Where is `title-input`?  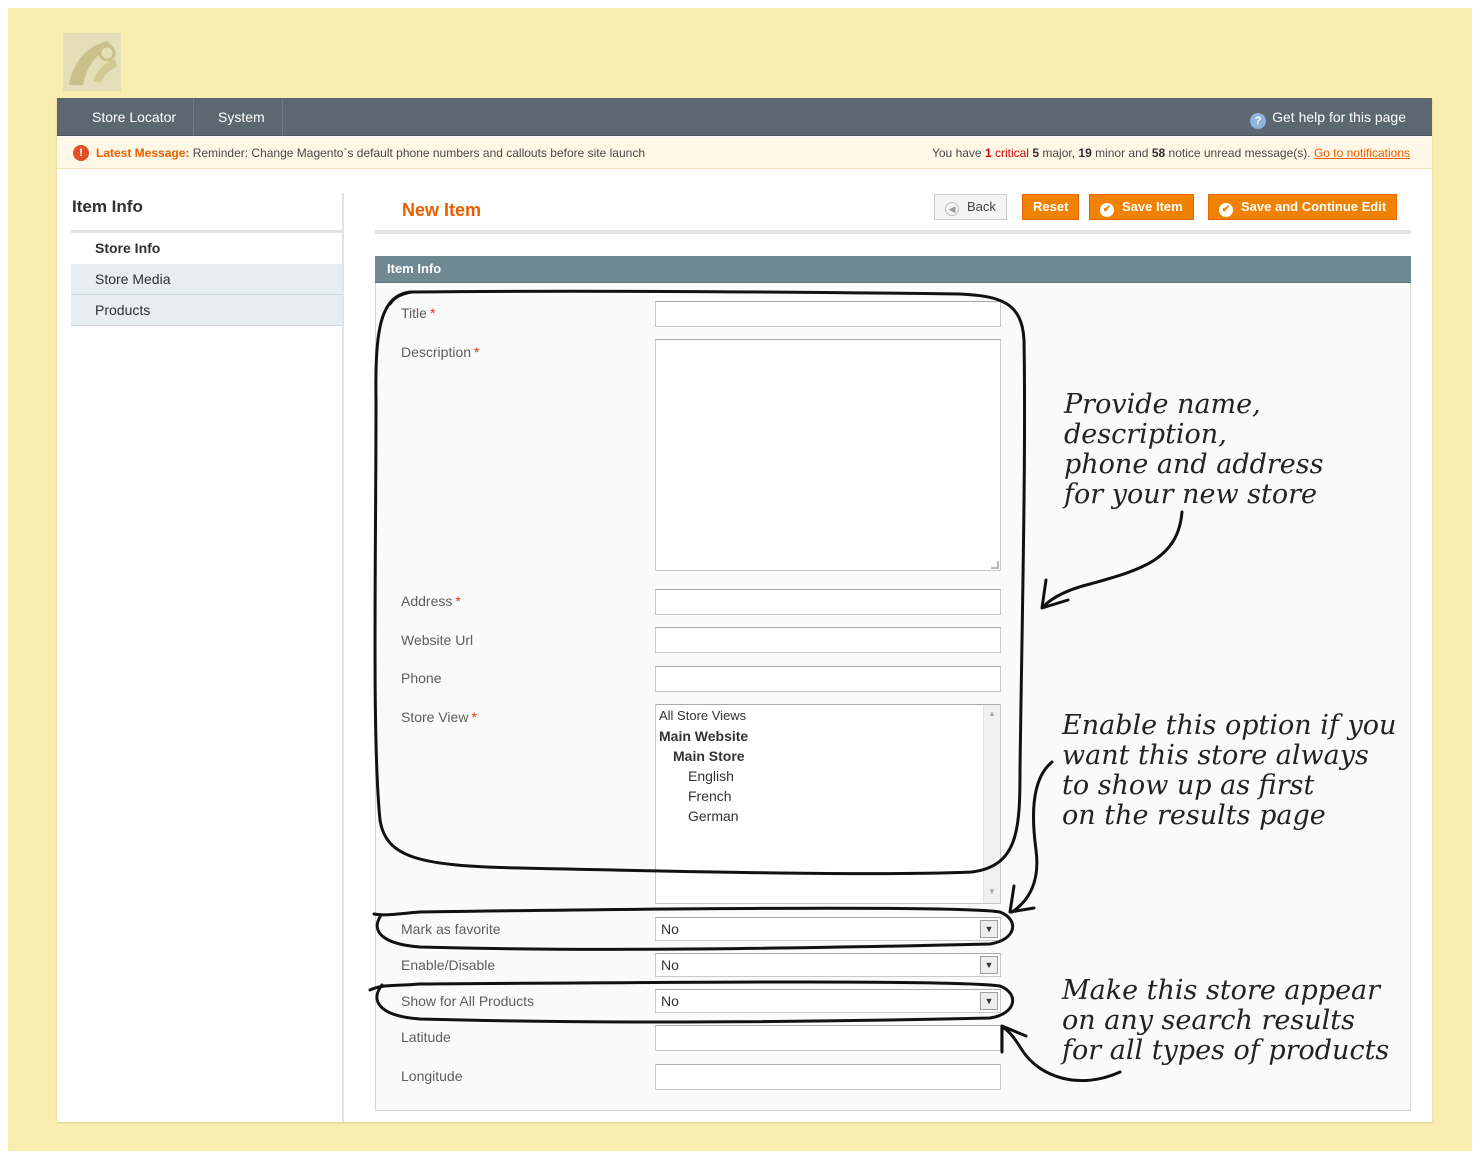
title-input is located at coordinates (828, 314).